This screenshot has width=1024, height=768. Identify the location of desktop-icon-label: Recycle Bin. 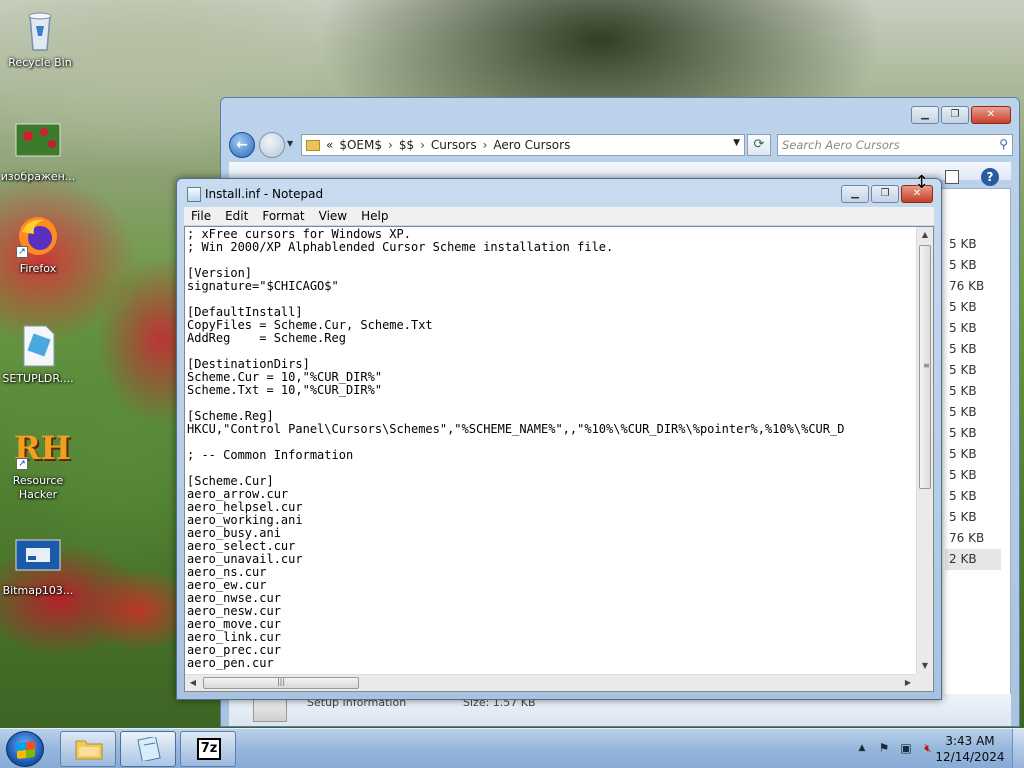
(40, 62).